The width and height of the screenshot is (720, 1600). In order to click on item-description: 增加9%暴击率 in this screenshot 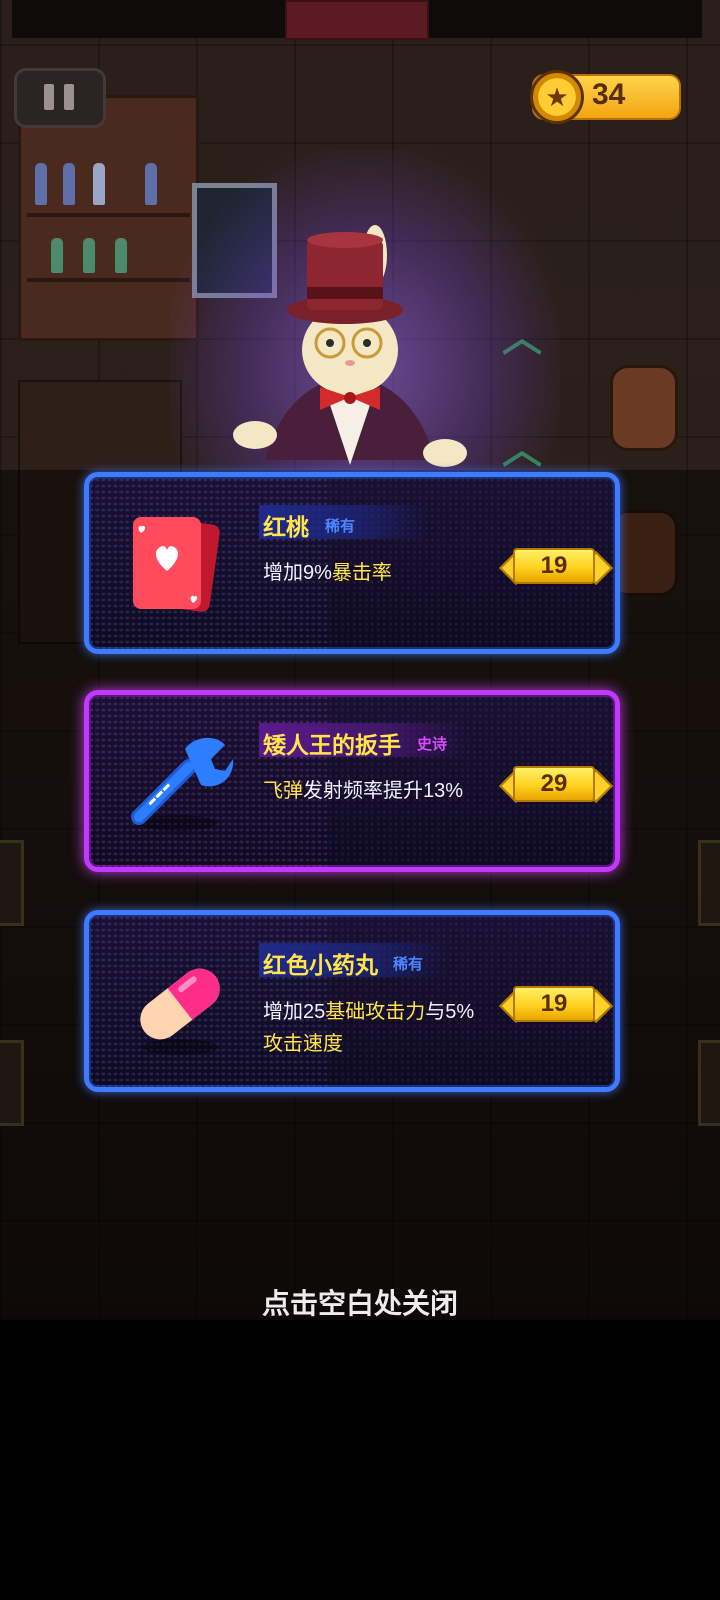, I will do `click(327, 573)`.